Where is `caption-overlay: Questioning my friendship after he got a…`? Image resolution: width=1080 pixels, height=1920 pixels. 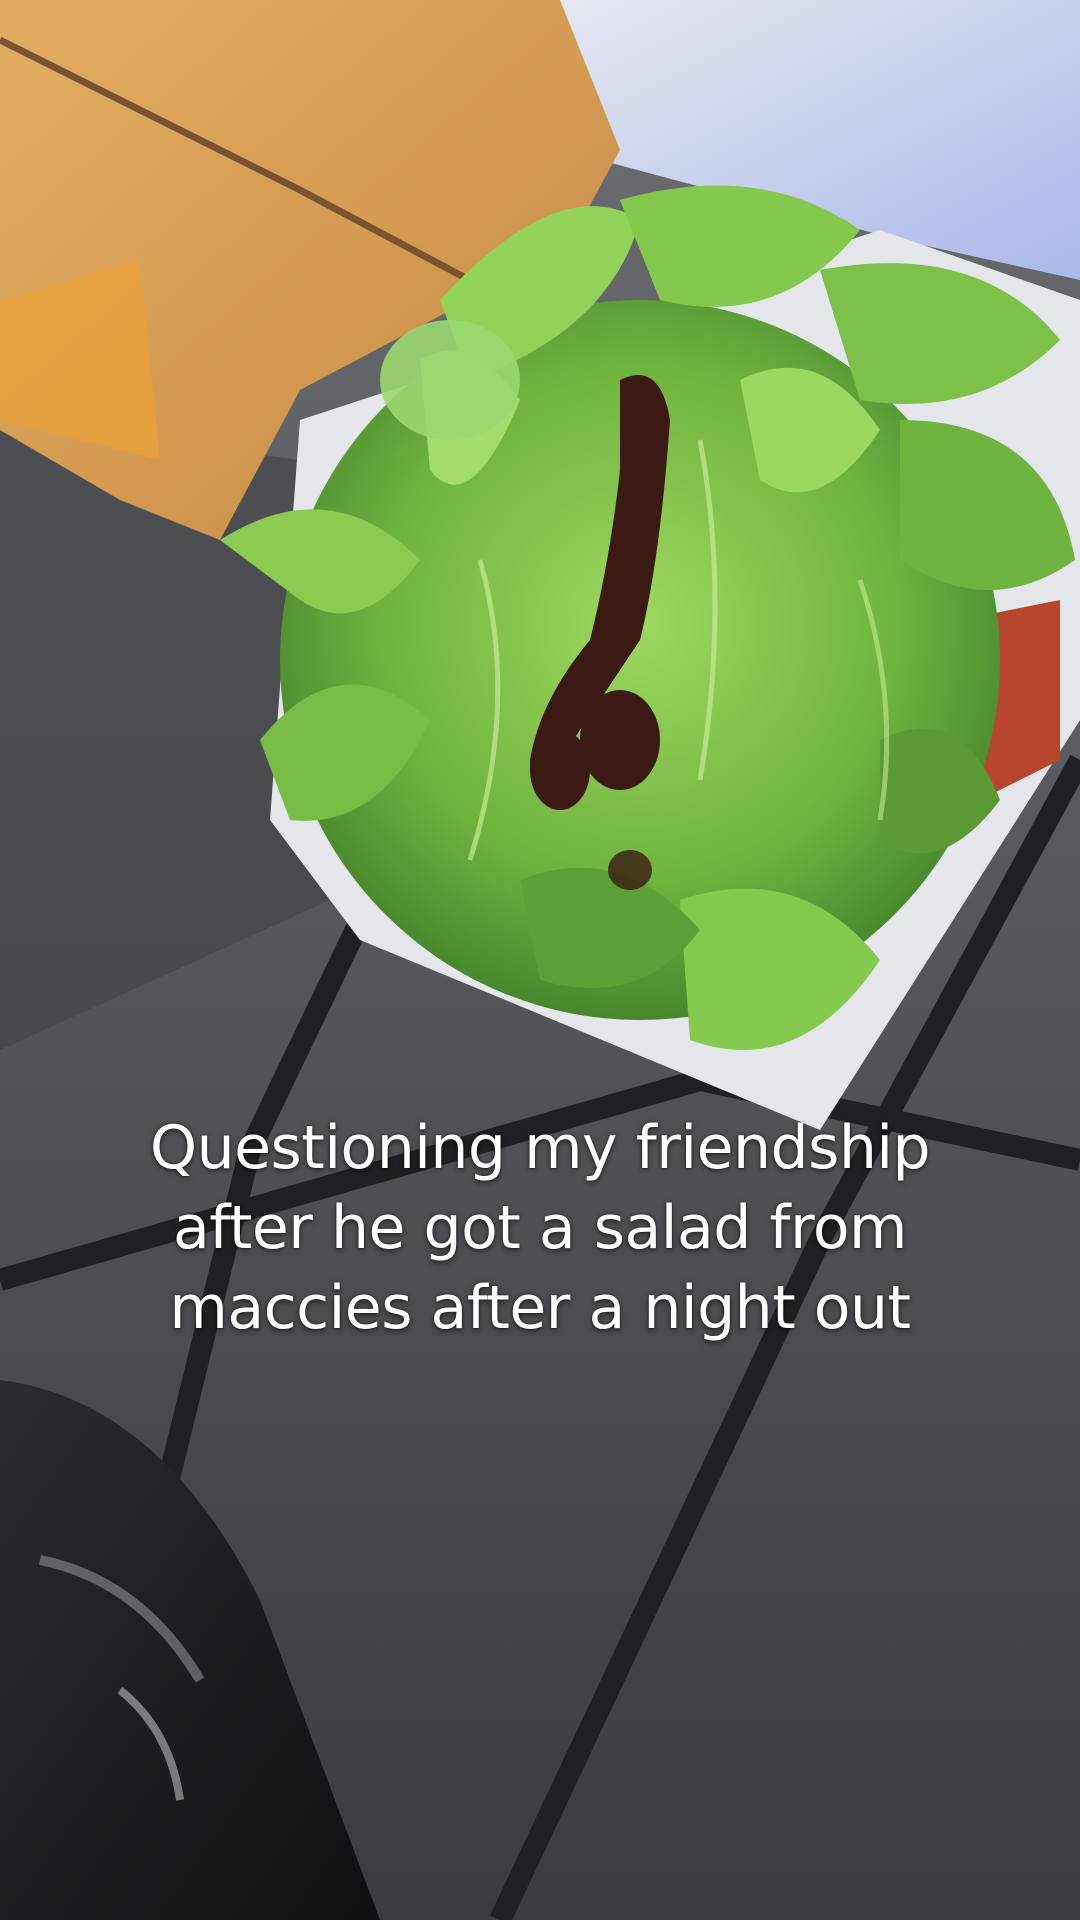
caption-overlay: Questioning my friendship after he got a… is located at coordinates (540, 1228).